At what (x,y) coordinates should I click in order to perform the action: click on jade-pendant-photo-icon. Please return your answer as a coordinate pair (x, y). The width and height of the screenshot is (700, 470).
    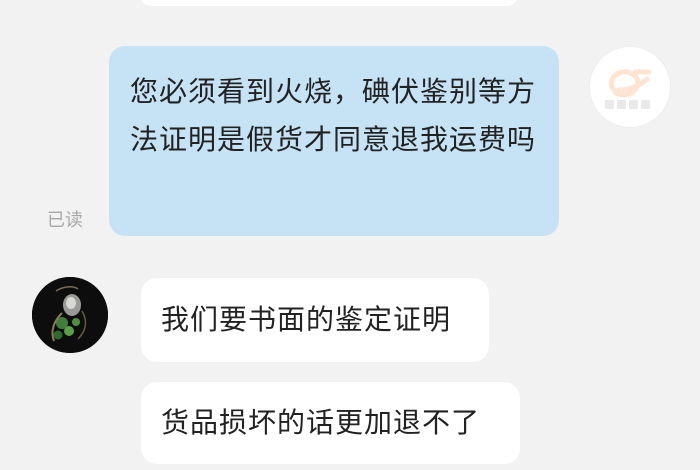
    Looking at the image, I should click on (70, 315).